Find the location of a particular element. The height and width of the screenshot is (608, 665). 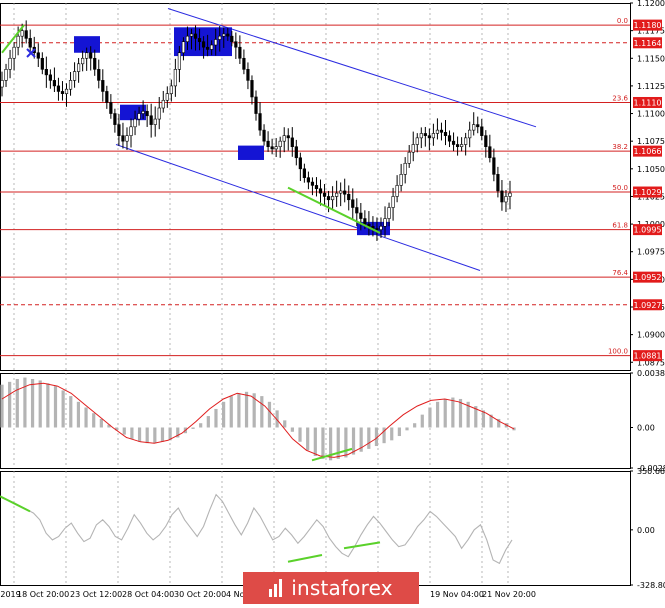

instaforex-logo-icon is located at coordinates (276, 588).